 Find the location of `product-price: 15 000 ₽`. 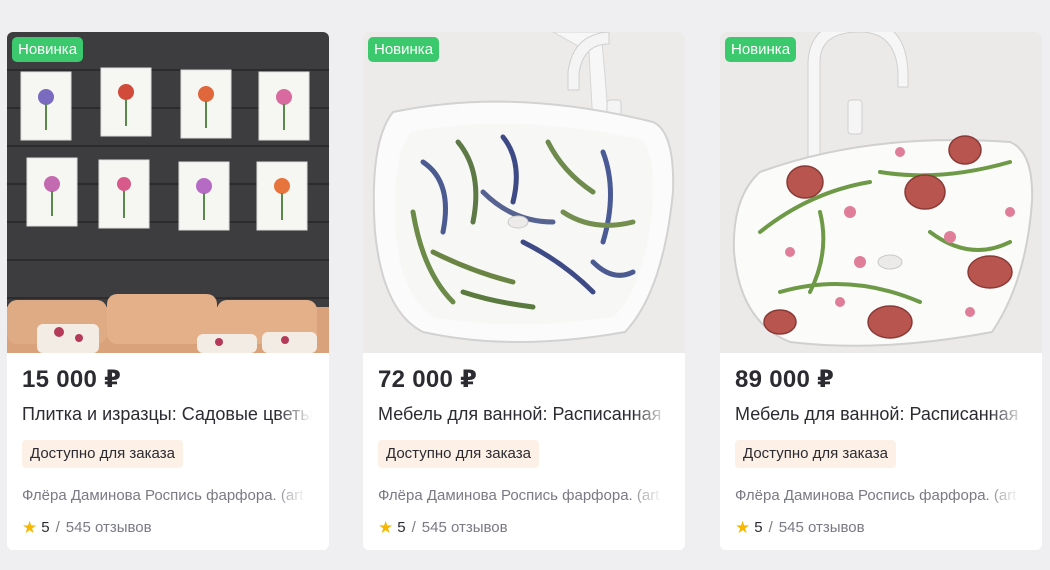

product-price: 15 000 ₽ is located at coordinates (72, 379).